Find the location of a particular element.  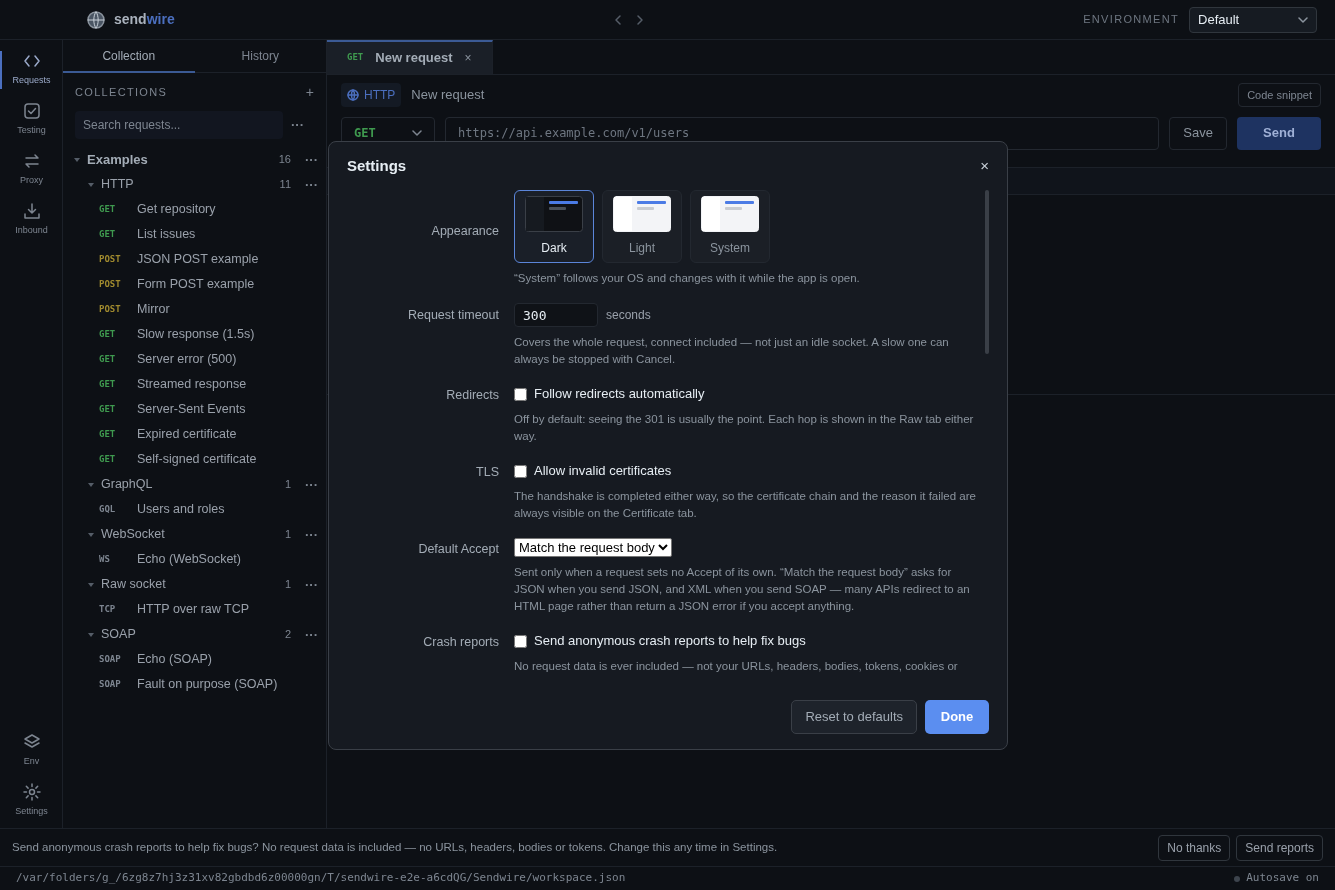

add-button: + is located at coordinates (309, 92).